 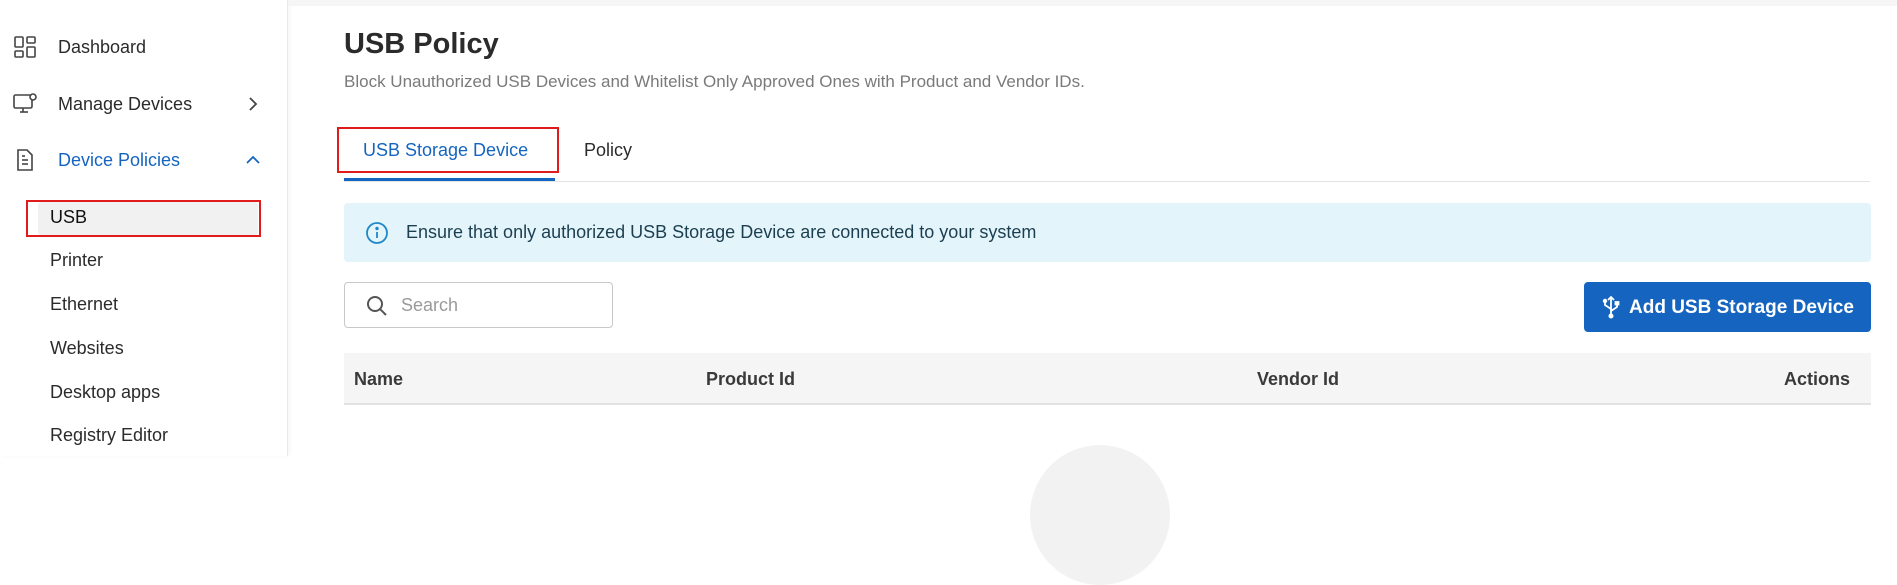 What do you see at coordinates (87, 348) in the screenshot?
I see `sidebar-subitem-websites: Websites` at bounding box center [87, 348].